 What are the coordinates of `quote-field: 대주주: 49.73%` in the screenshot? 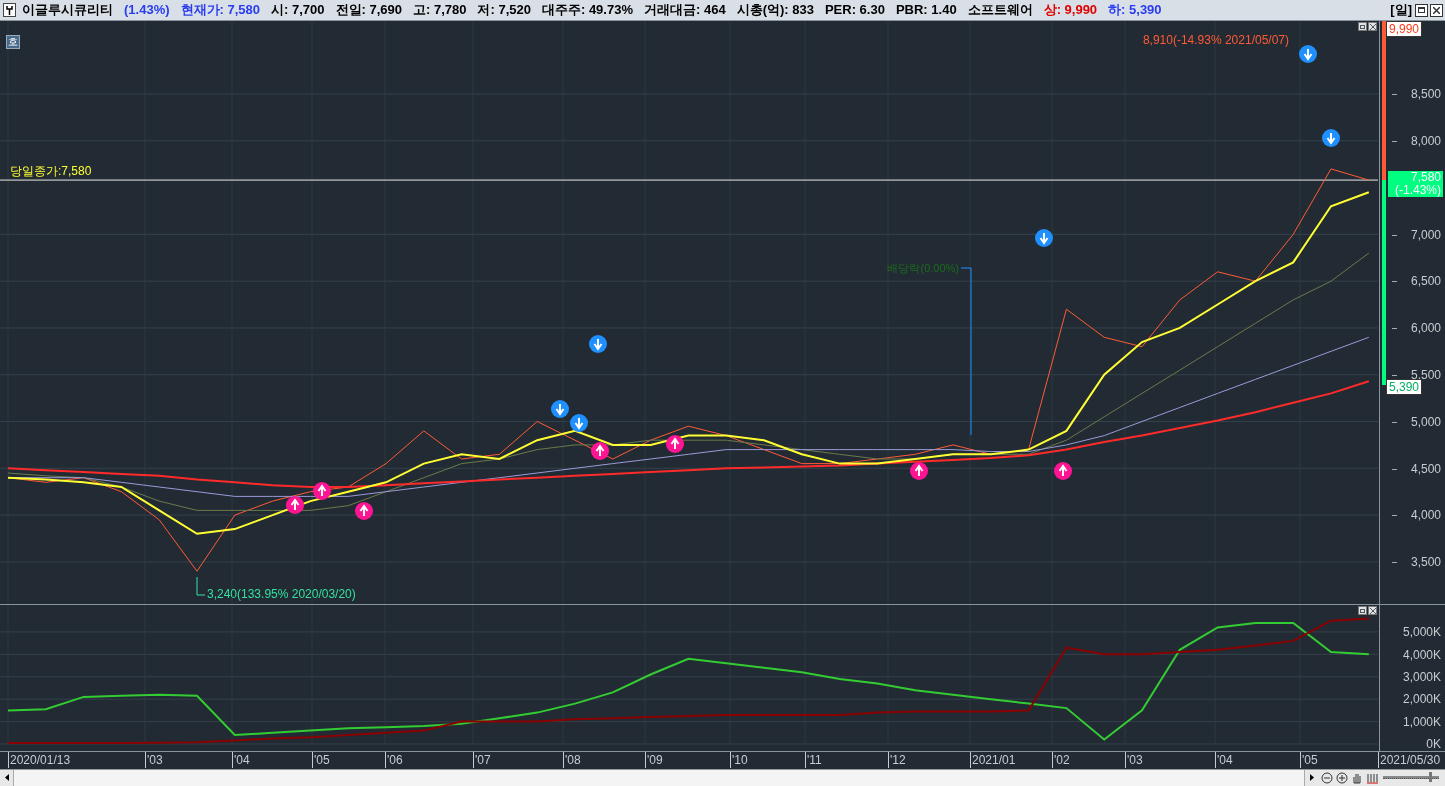 It's located at (587, 10).